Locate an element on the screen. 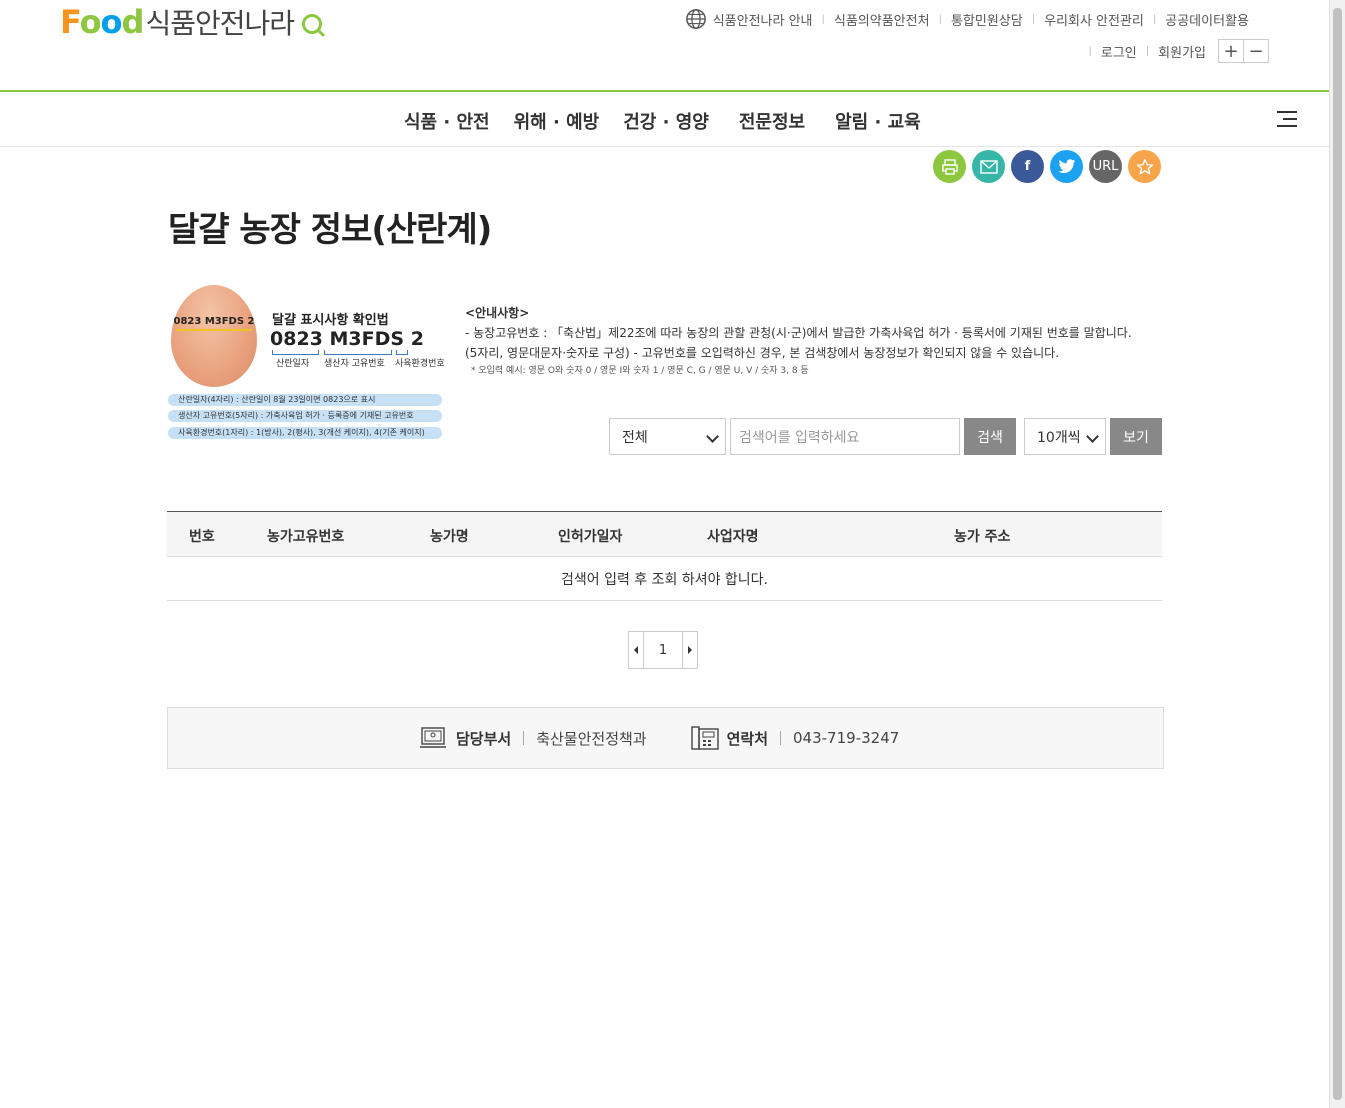 Image resolution: width=1345 pixels, height=1108 pixels. search-button: 검색 is located at coordinates (990, 436).